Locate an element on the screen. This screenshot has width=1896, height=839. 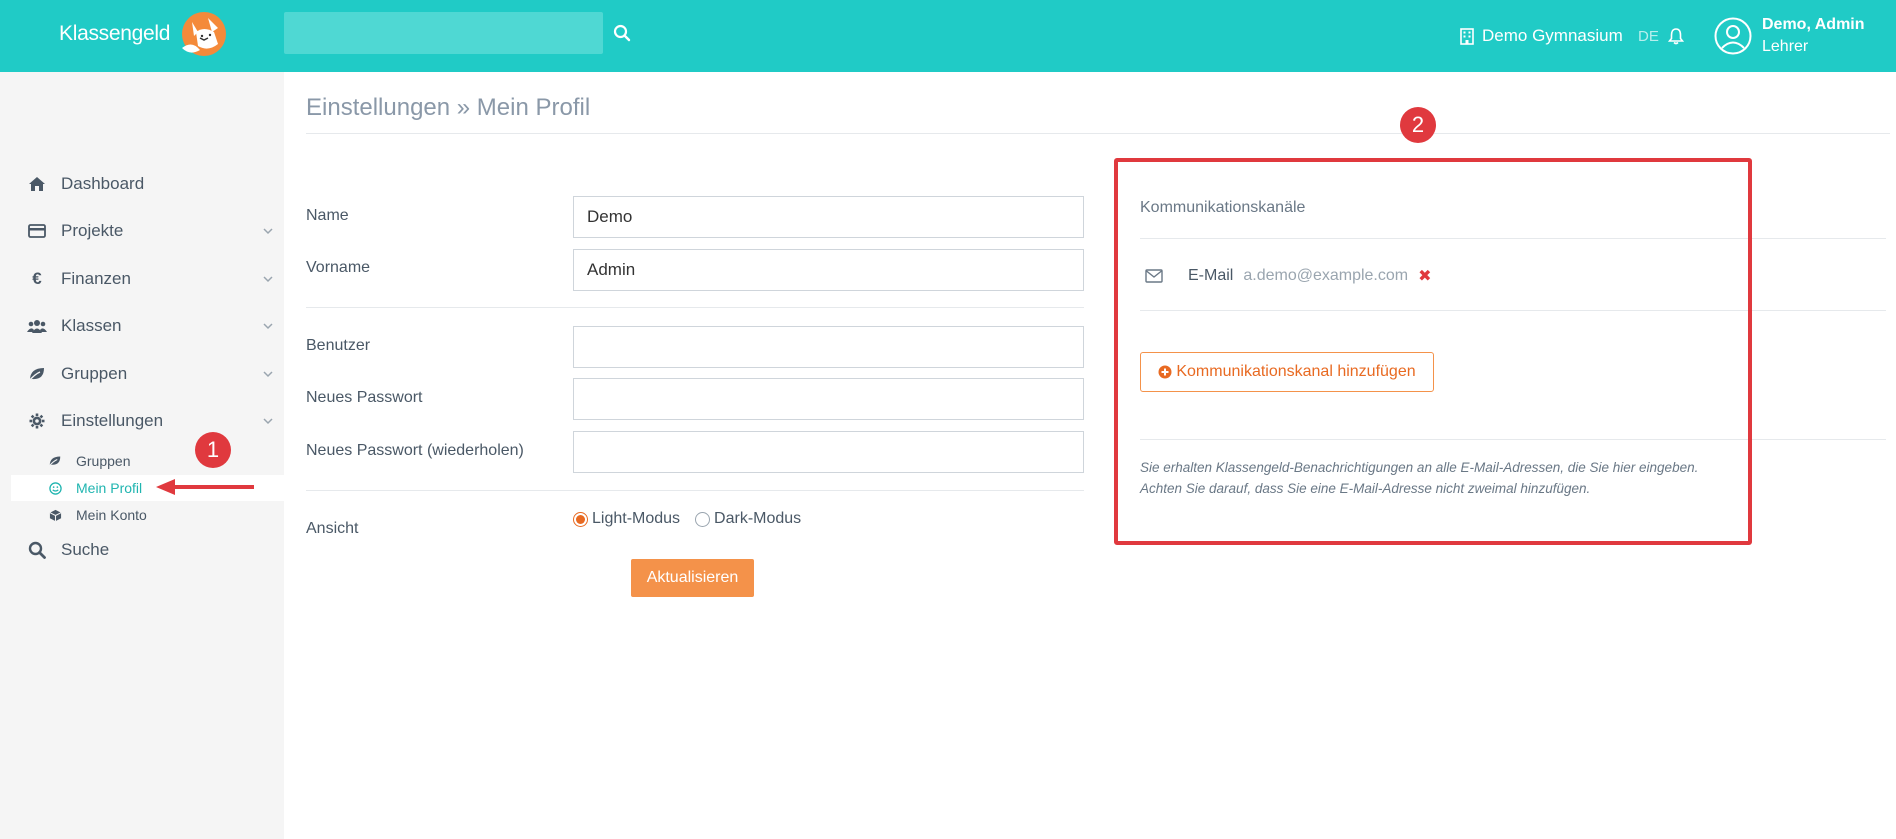
user-avatar-icon is located at coordinates (1733, 36).